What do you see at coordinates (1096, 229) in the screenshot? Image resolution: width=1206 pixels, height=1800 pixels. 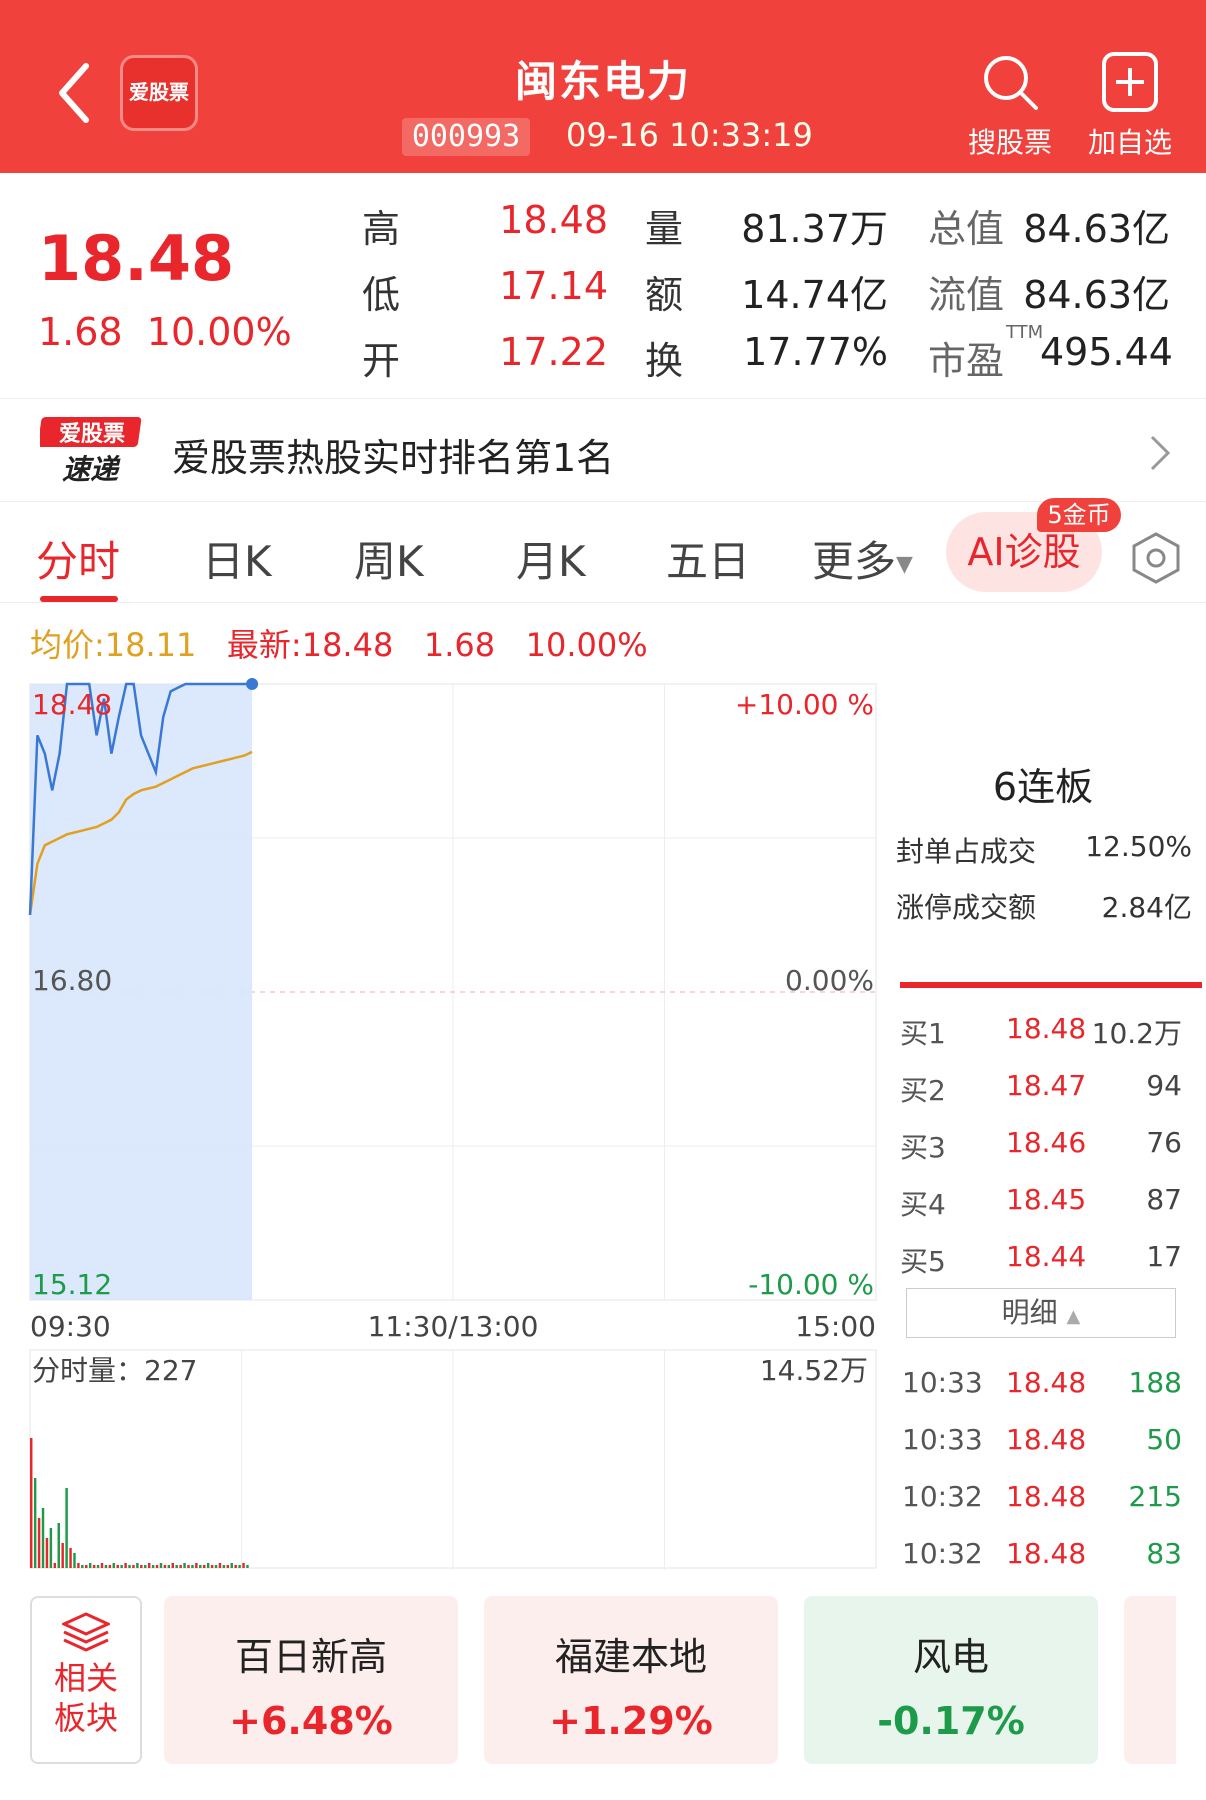 I see `market-cap-value: 84.63亿` at bounding box center [1096, 229].